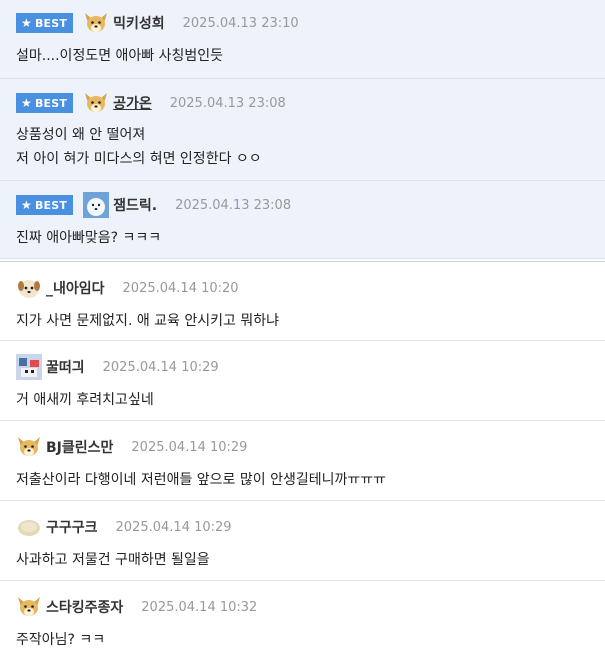 This screenshot has width=605, height=662. Describe the element at coordinates (302, 381) in the screenshot. I see `comment-item: 꿀떠긔 2025.04.14 10:29 거 애새끼 후려치고싶네` at that location.